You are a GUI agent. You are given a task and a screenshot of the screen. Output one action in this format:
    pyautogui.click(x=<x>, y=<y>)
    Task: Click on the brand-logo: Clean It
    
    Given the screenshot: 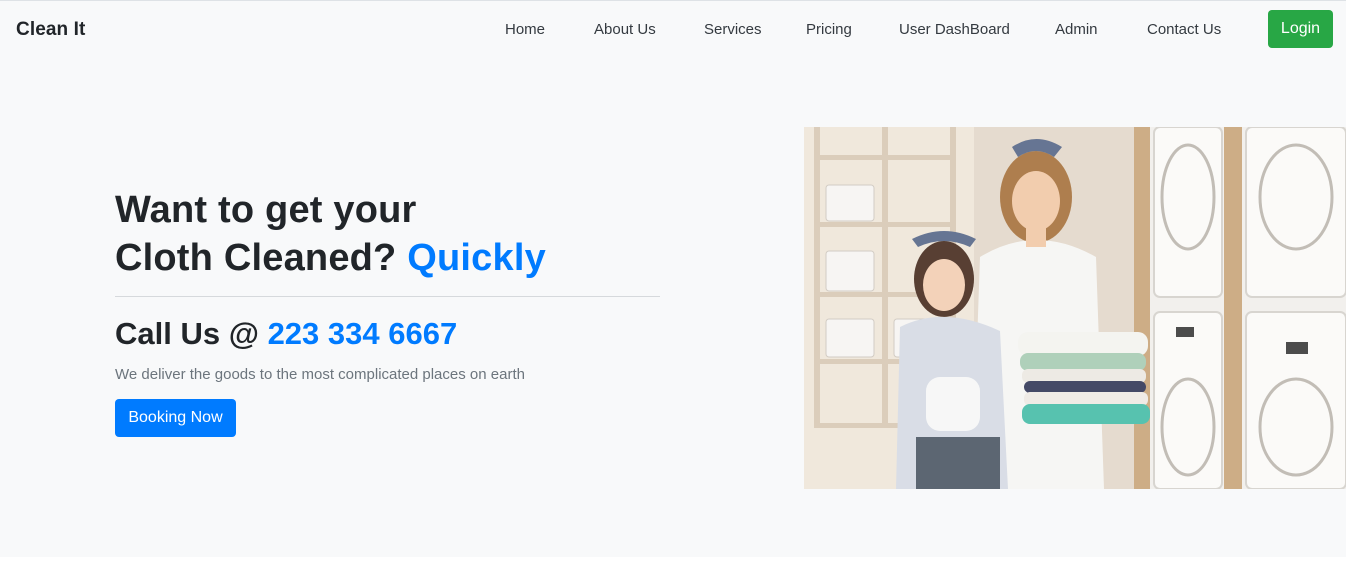 What is the action you would take?
    pyautogui.click(x=50, y=30)
    